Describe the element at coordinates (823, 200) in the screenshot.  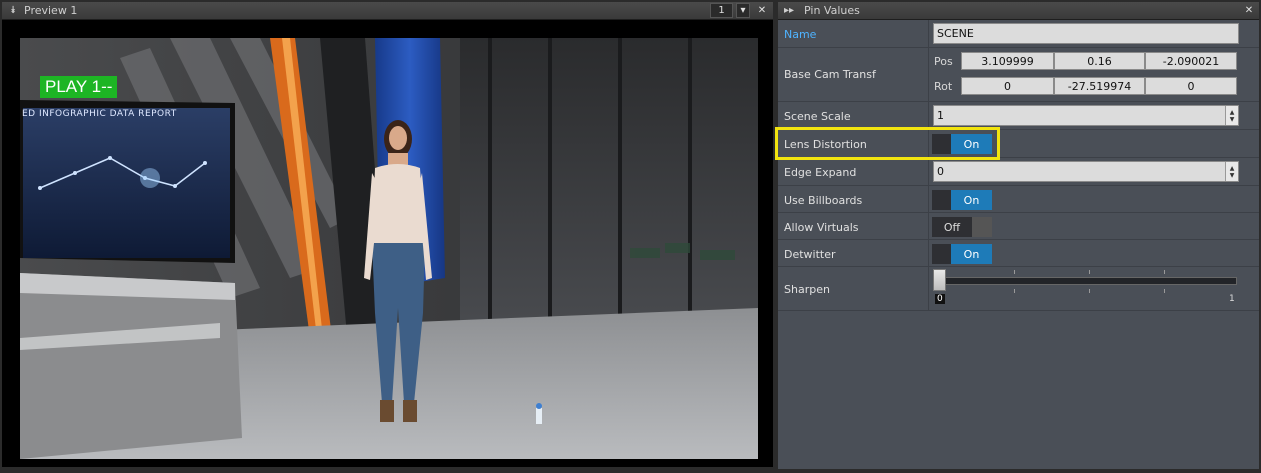
I see `use-billboards-label: Use Billboards` at that location.